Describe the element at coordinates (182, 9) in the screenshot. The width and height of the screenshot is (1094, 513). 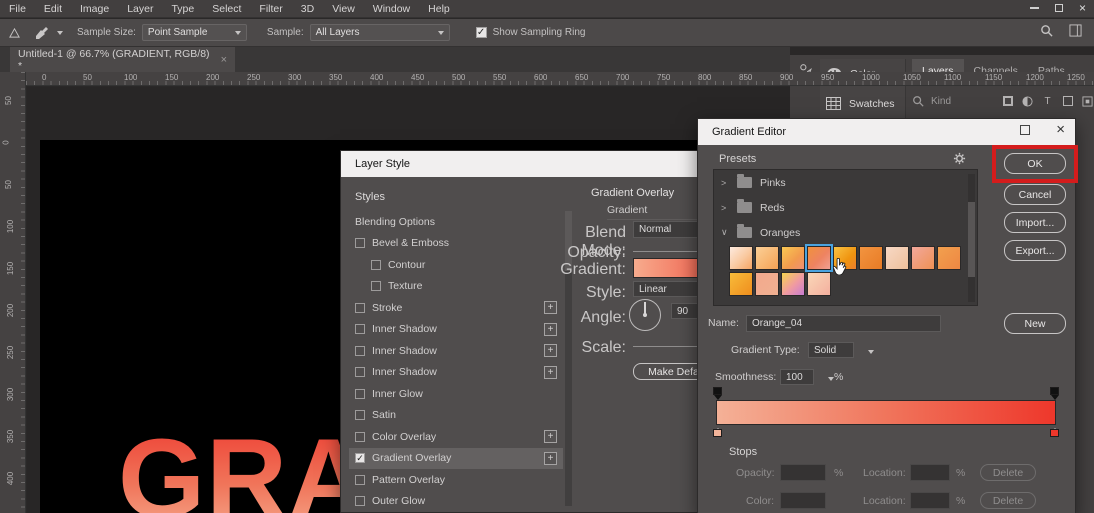
I see `menu-item-type: Type` at that location.